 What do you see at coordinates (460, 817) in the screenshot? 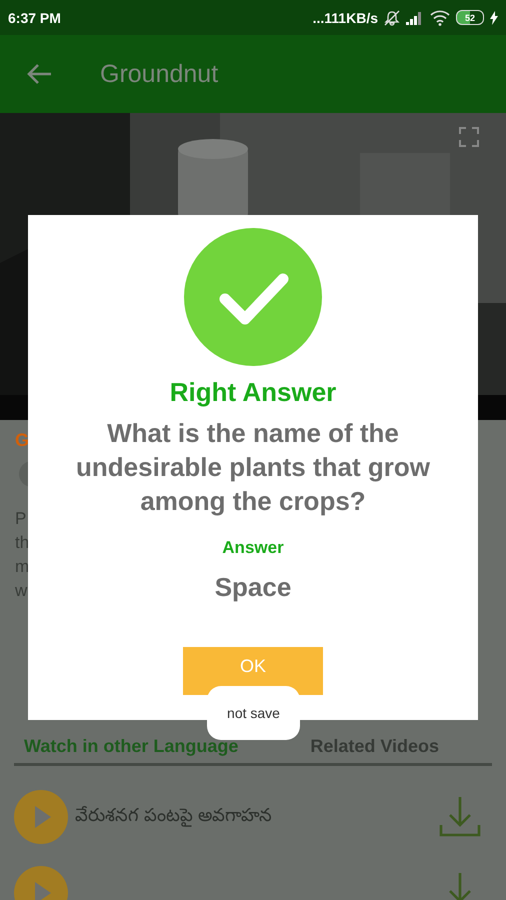
I see `download-icon` at bounding box center [460, 817].